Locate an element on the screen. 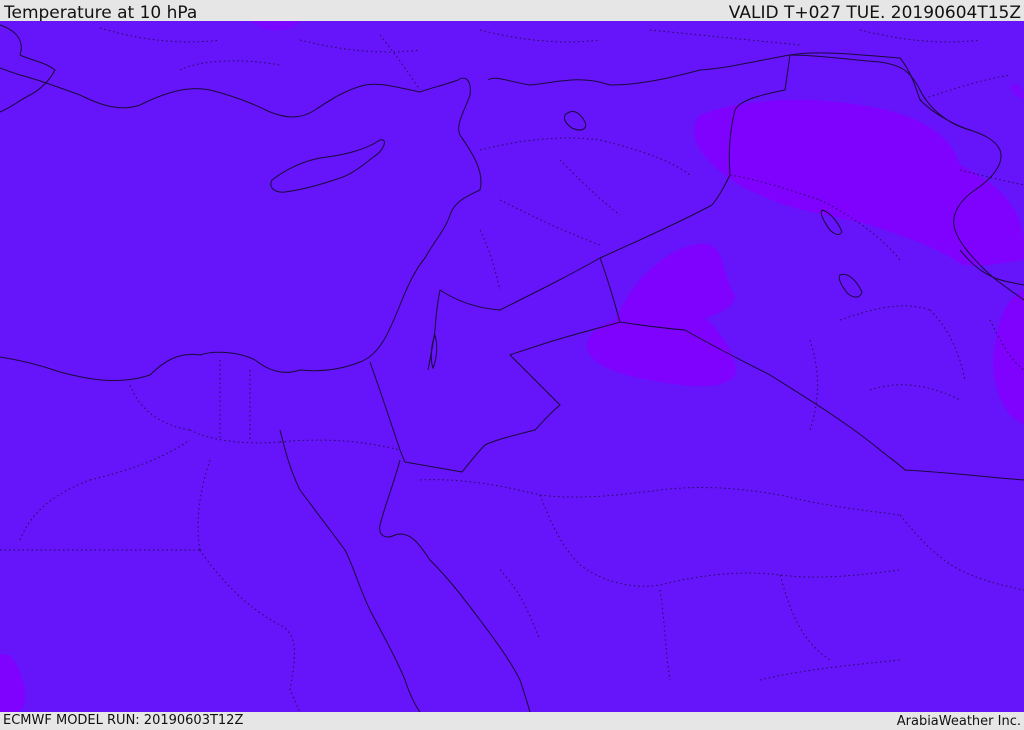  map-title: Temperature at 10 hPa is located at coordinates (101, 13).